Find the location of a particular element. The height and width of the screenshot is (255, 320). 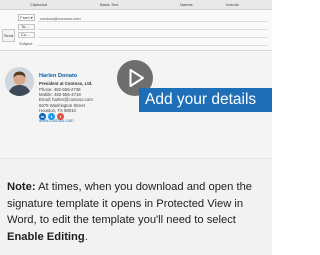

note-lead: Note: is located at coordinates (21, 187).